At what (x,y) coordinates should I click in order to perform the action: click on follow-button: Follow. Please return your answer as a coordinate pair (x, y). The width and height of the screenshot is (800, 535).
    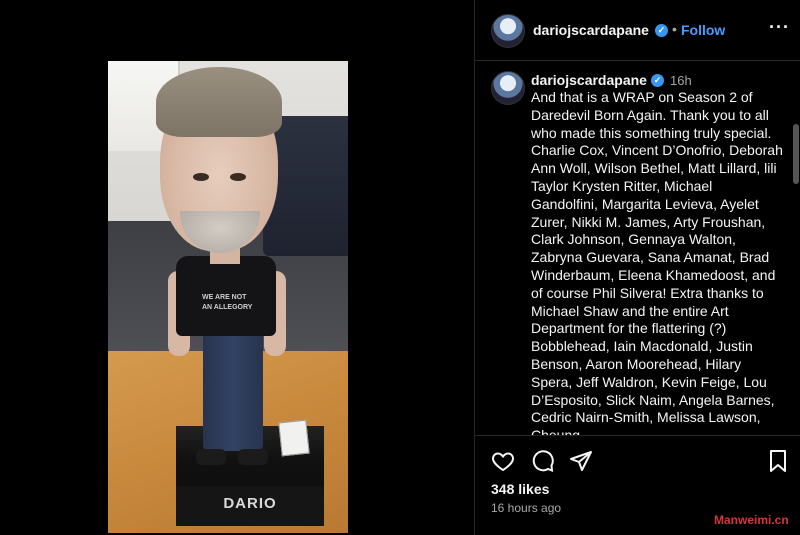
    Looking at the image, I should click on (703, 30).